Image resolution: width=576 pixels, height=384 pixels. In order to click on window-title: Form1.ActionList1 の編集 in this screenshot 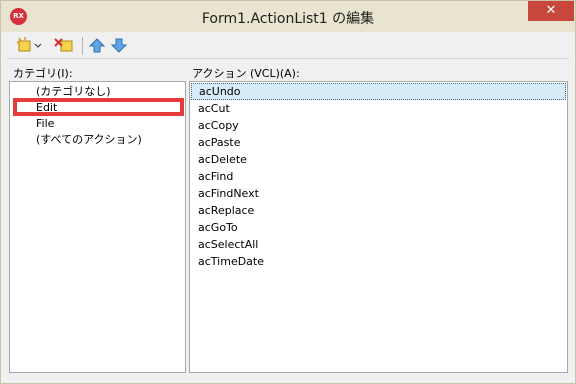, I will do `click(288, 19)`.